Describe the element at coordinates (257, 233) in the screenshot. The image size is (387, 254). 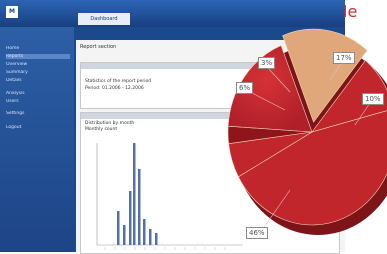
I see `slice-label: 46%` at that location.